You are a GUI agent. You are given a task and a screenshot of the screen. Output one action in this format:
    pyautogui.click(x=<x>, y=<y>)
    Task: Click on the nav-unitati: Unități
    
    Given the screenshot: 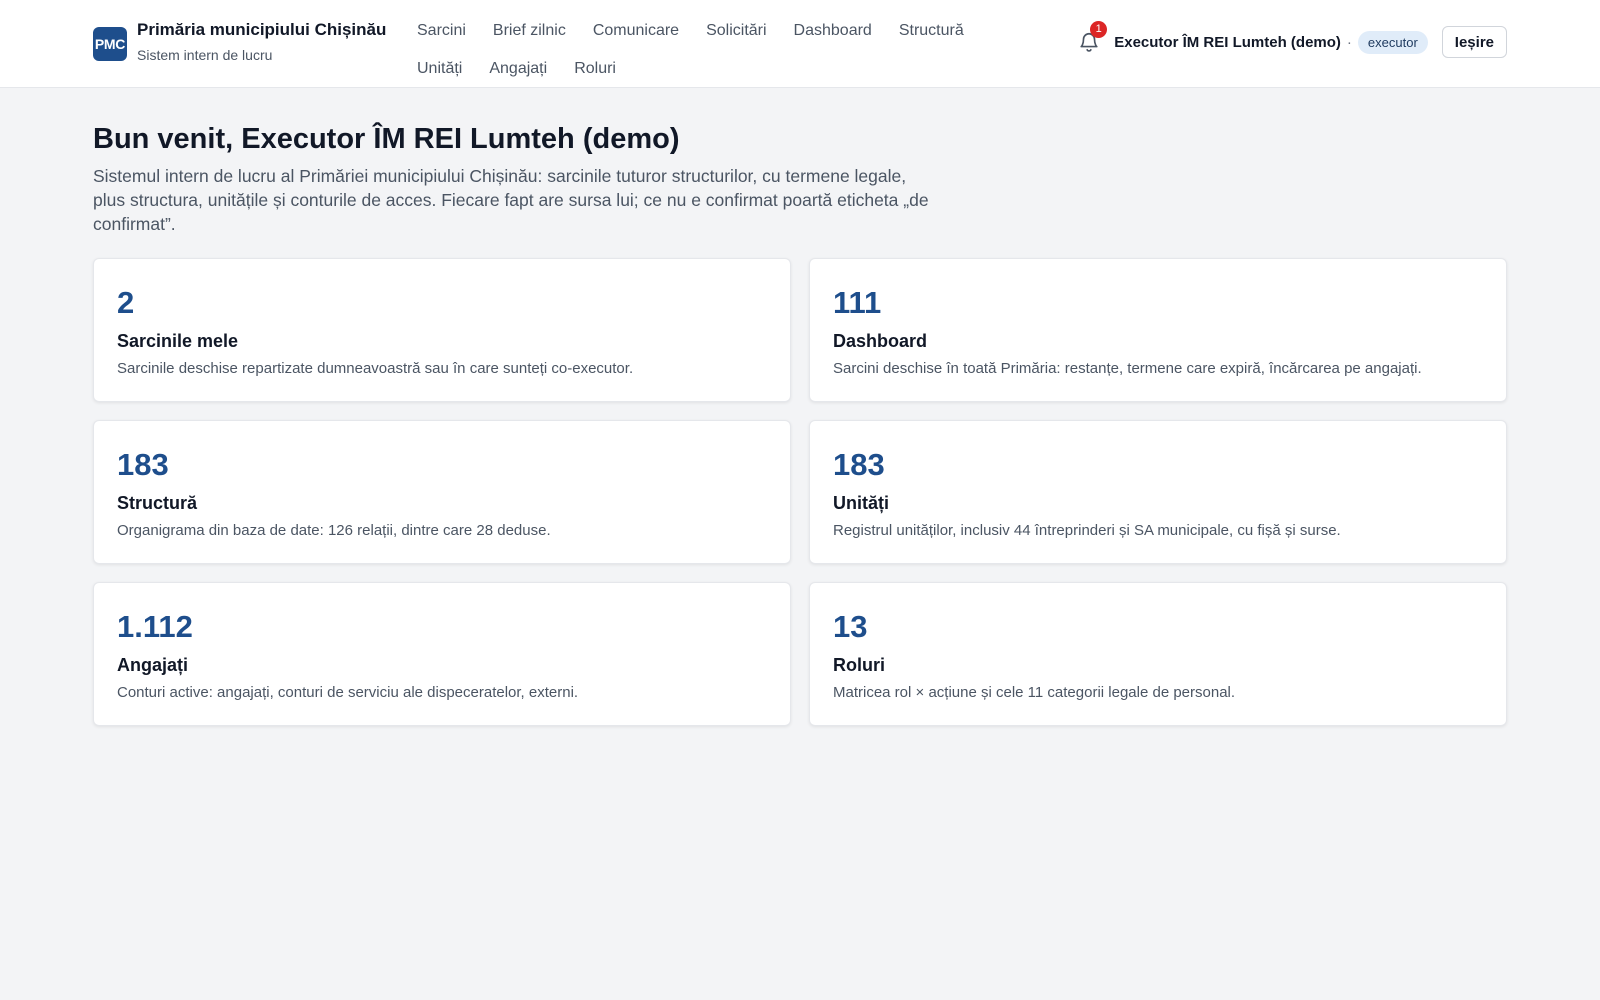 What is the action you would take?
    pyautogui.click(x=439, y=69)
    